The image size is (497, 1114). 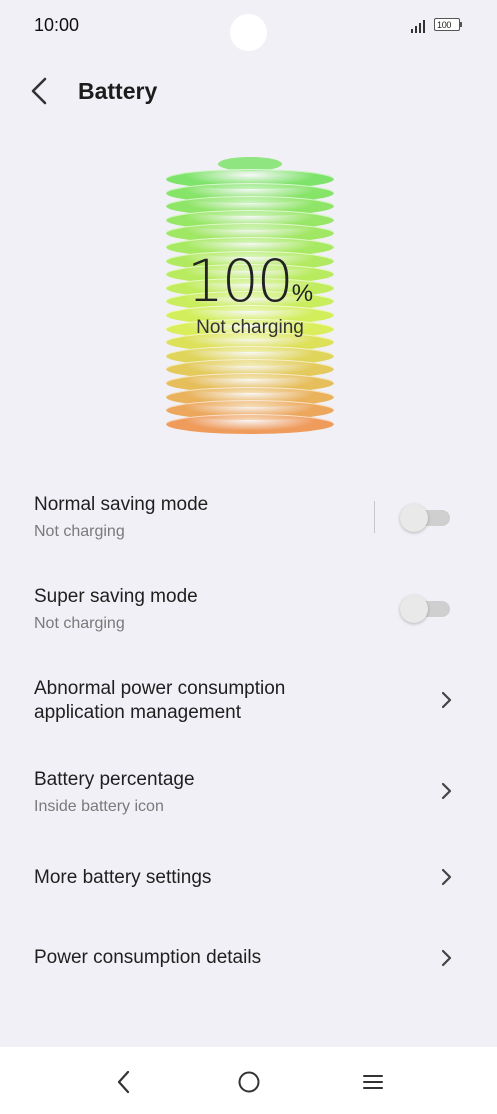 What do you see at coordinates (248, 795) in the screenshot?
I see `battery-percentage-row: Battery percentage Inside battery icon` at bounding box center [248, 795].